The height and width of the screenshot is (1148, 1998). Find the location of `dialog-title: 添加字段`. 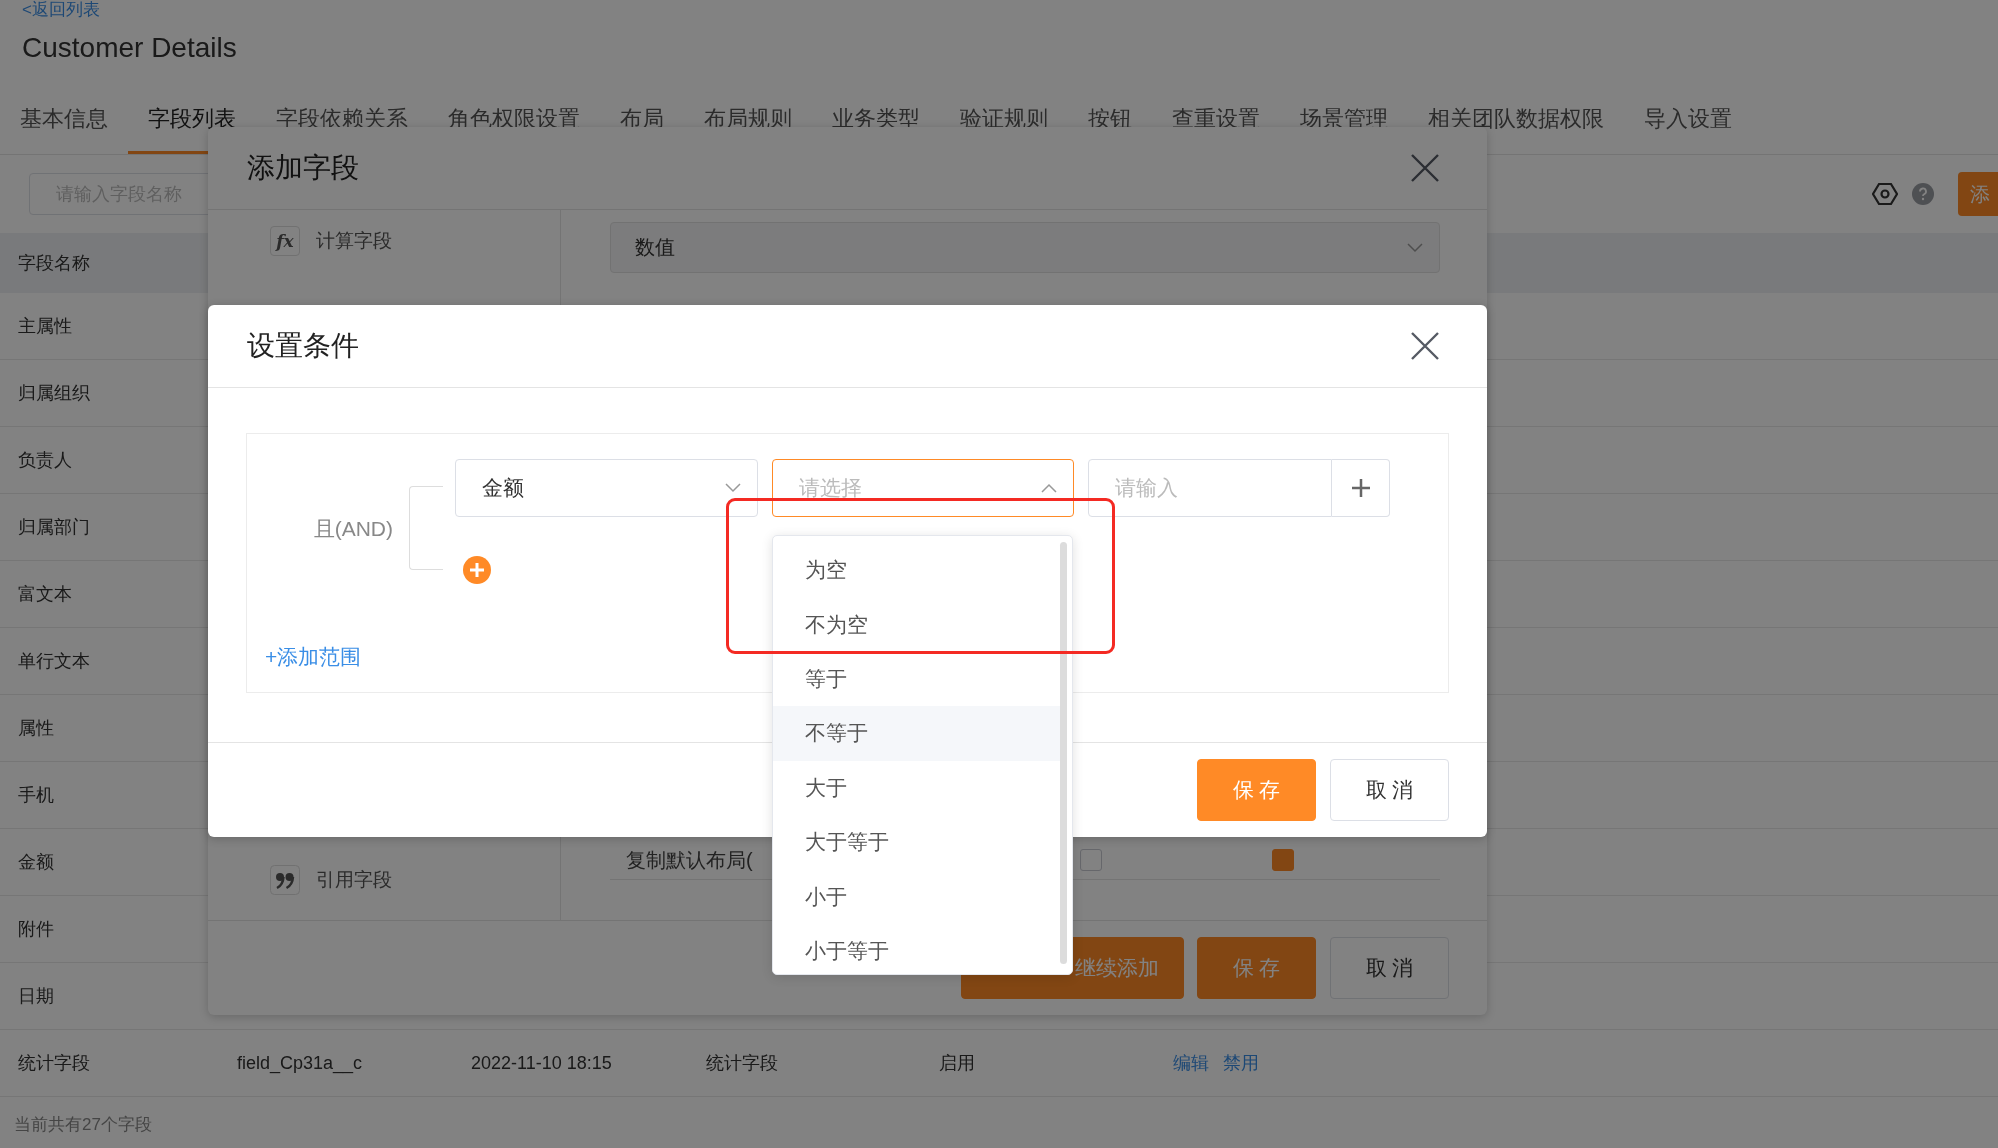

dialog-title: 添加字段 is located at coordinates (303, 168).